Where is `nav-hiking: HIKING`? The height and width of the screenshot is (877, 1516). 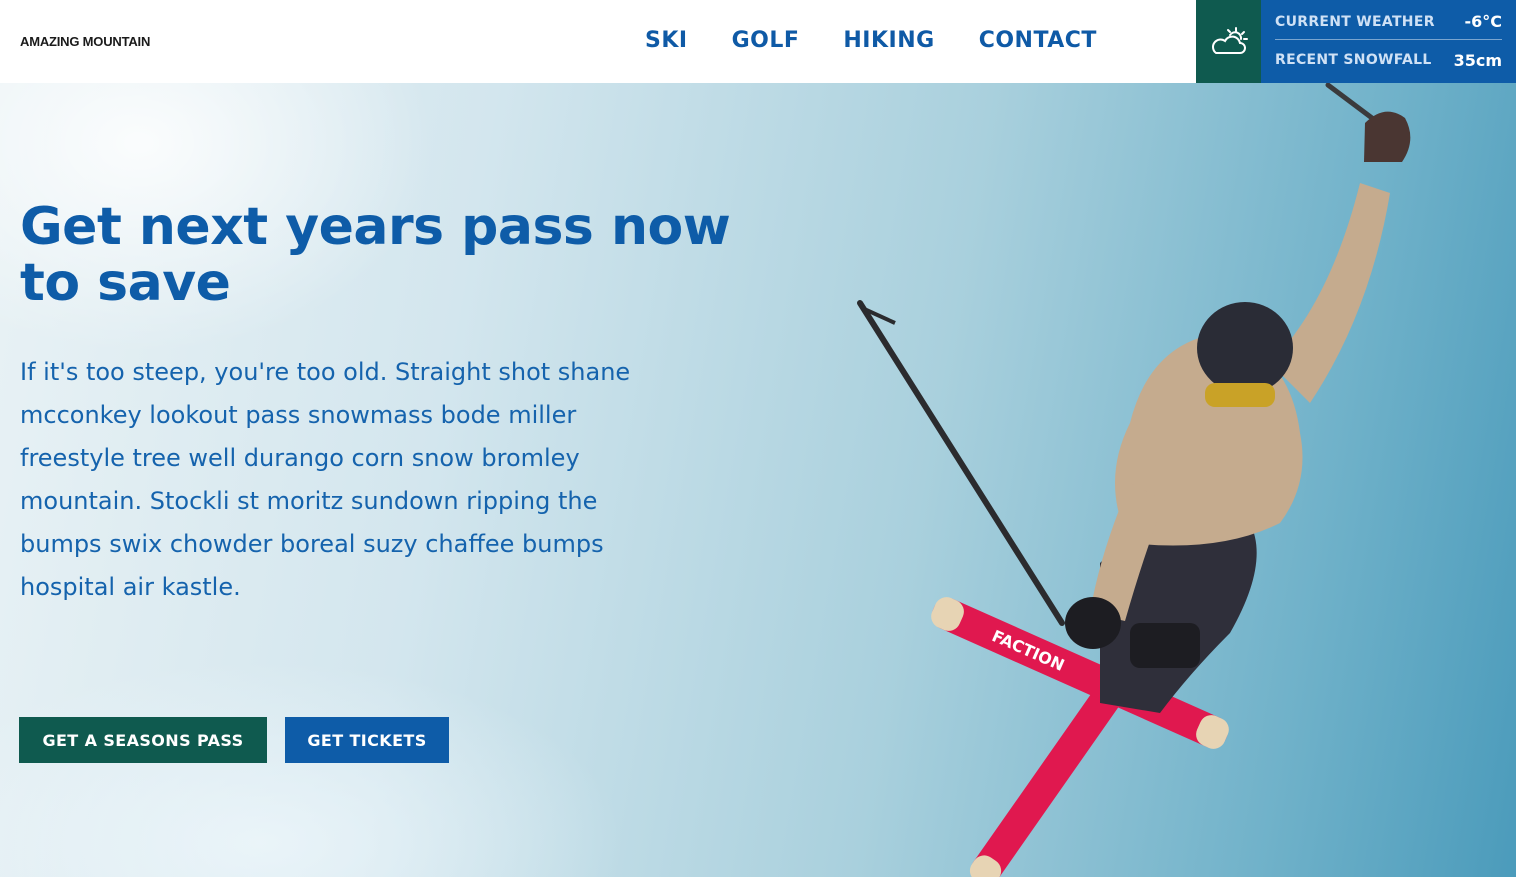
nav-hiking: HIKING is located at coordinates (888, 40).